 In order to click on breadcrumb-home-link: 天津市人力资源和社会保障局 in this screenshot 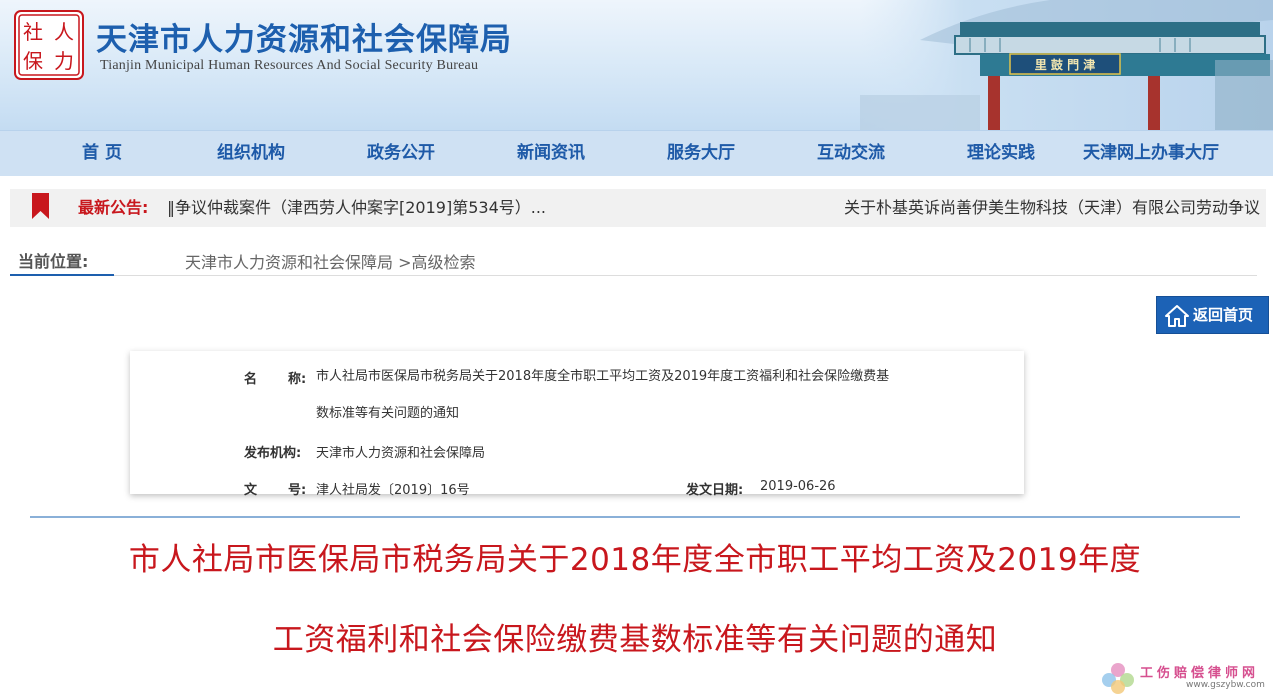, I will do `click(289, 262)`.